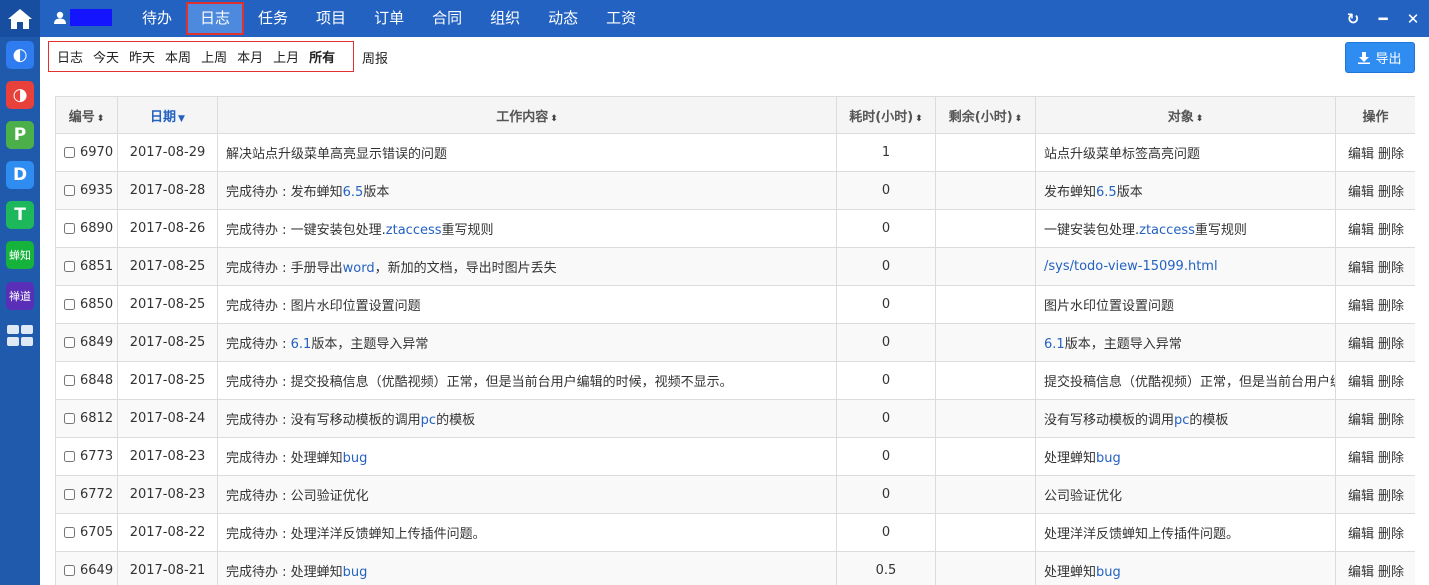 This screenshot has width=1429, height=585. What do you see at coordinates (1185, 304) in the screenshot?
I see `row-object: 图片水印位置设置问题` at bounding box center [1185, 304].